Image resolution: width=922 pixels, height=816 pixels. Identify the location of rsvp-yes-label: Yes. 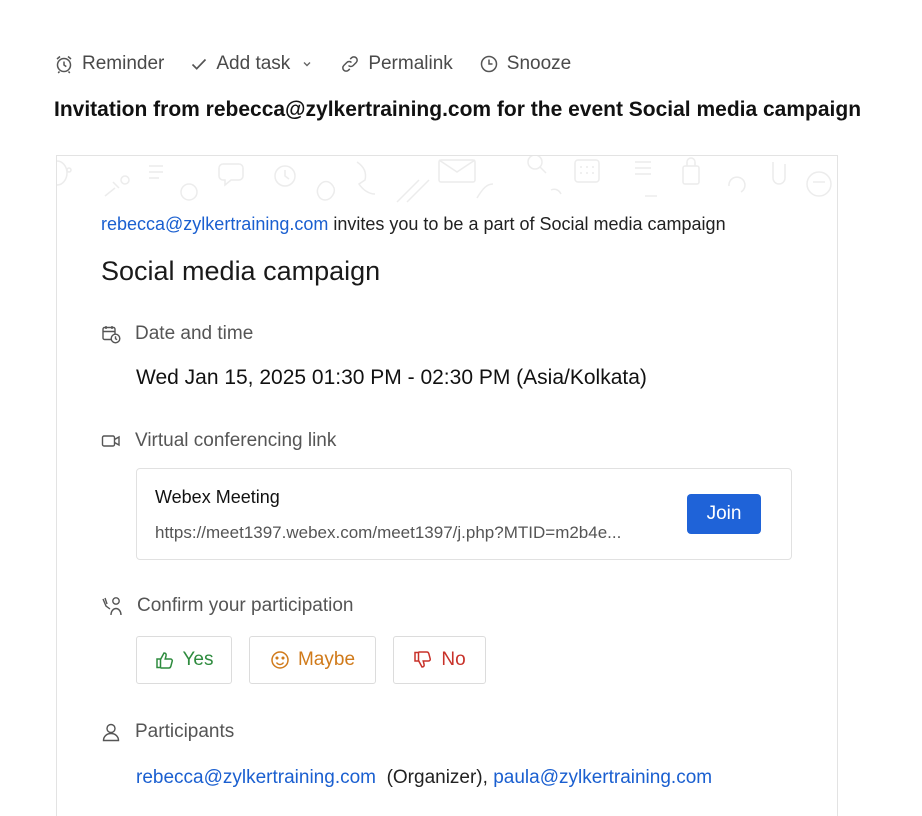
(198, 659).